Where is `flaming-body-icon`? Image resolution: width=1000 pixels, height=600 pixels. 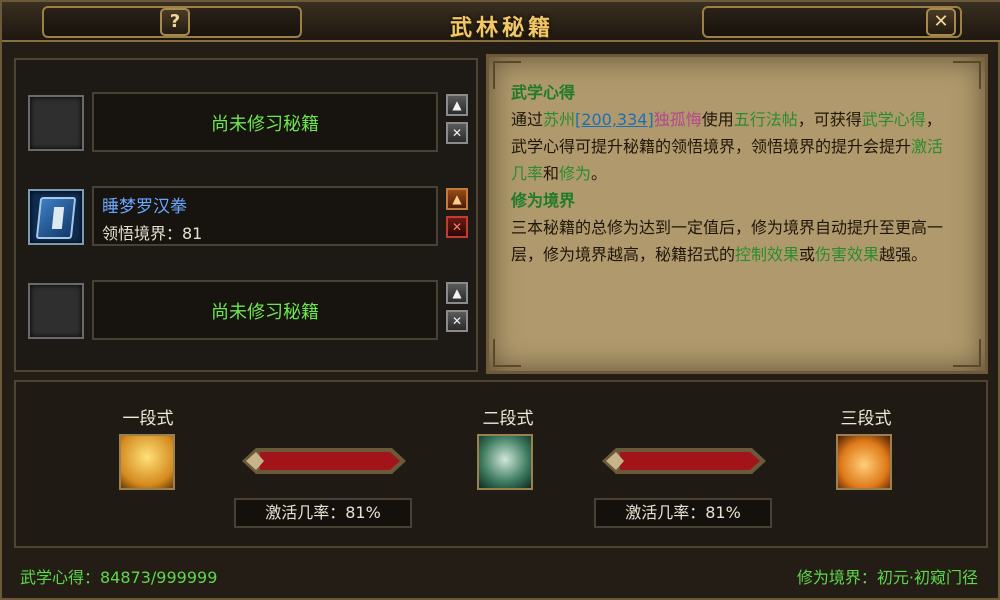 flaming-body-icon is located at coordinates (864, 462).